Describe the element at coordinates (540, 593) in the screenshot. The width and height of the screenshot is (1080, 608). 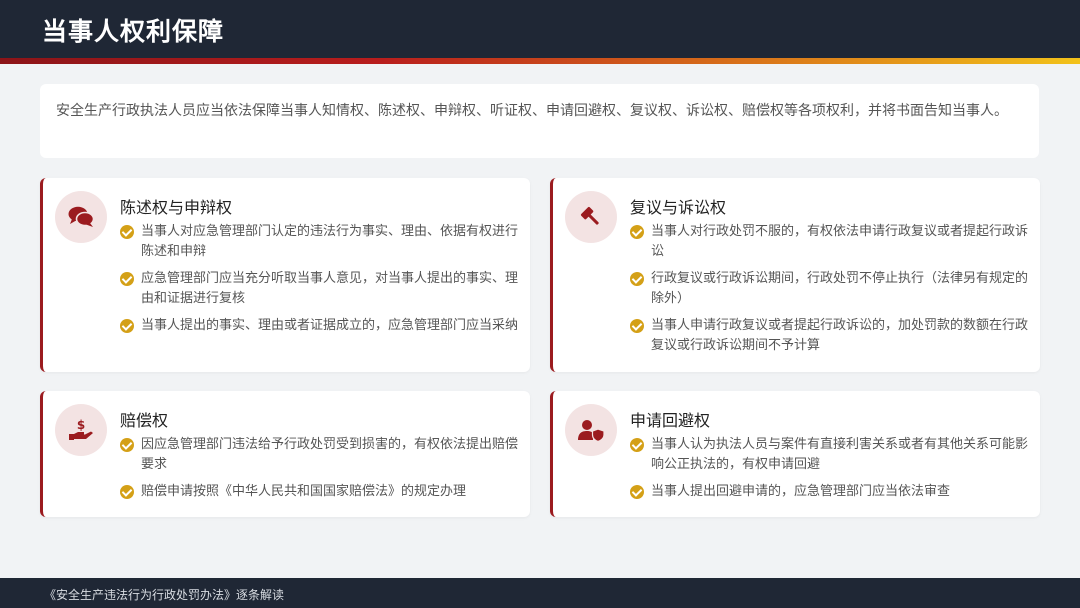
I see `footer-bar: 《安全生产违法行为行政处罚办法》逐条解读` at that location.